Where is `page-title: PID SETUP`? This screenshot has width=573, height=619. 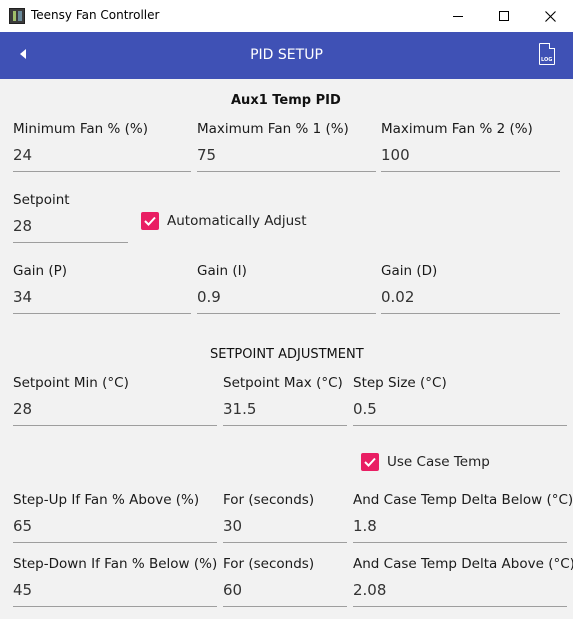
page-title: PID SETUP is located at coordinates (286, 55).